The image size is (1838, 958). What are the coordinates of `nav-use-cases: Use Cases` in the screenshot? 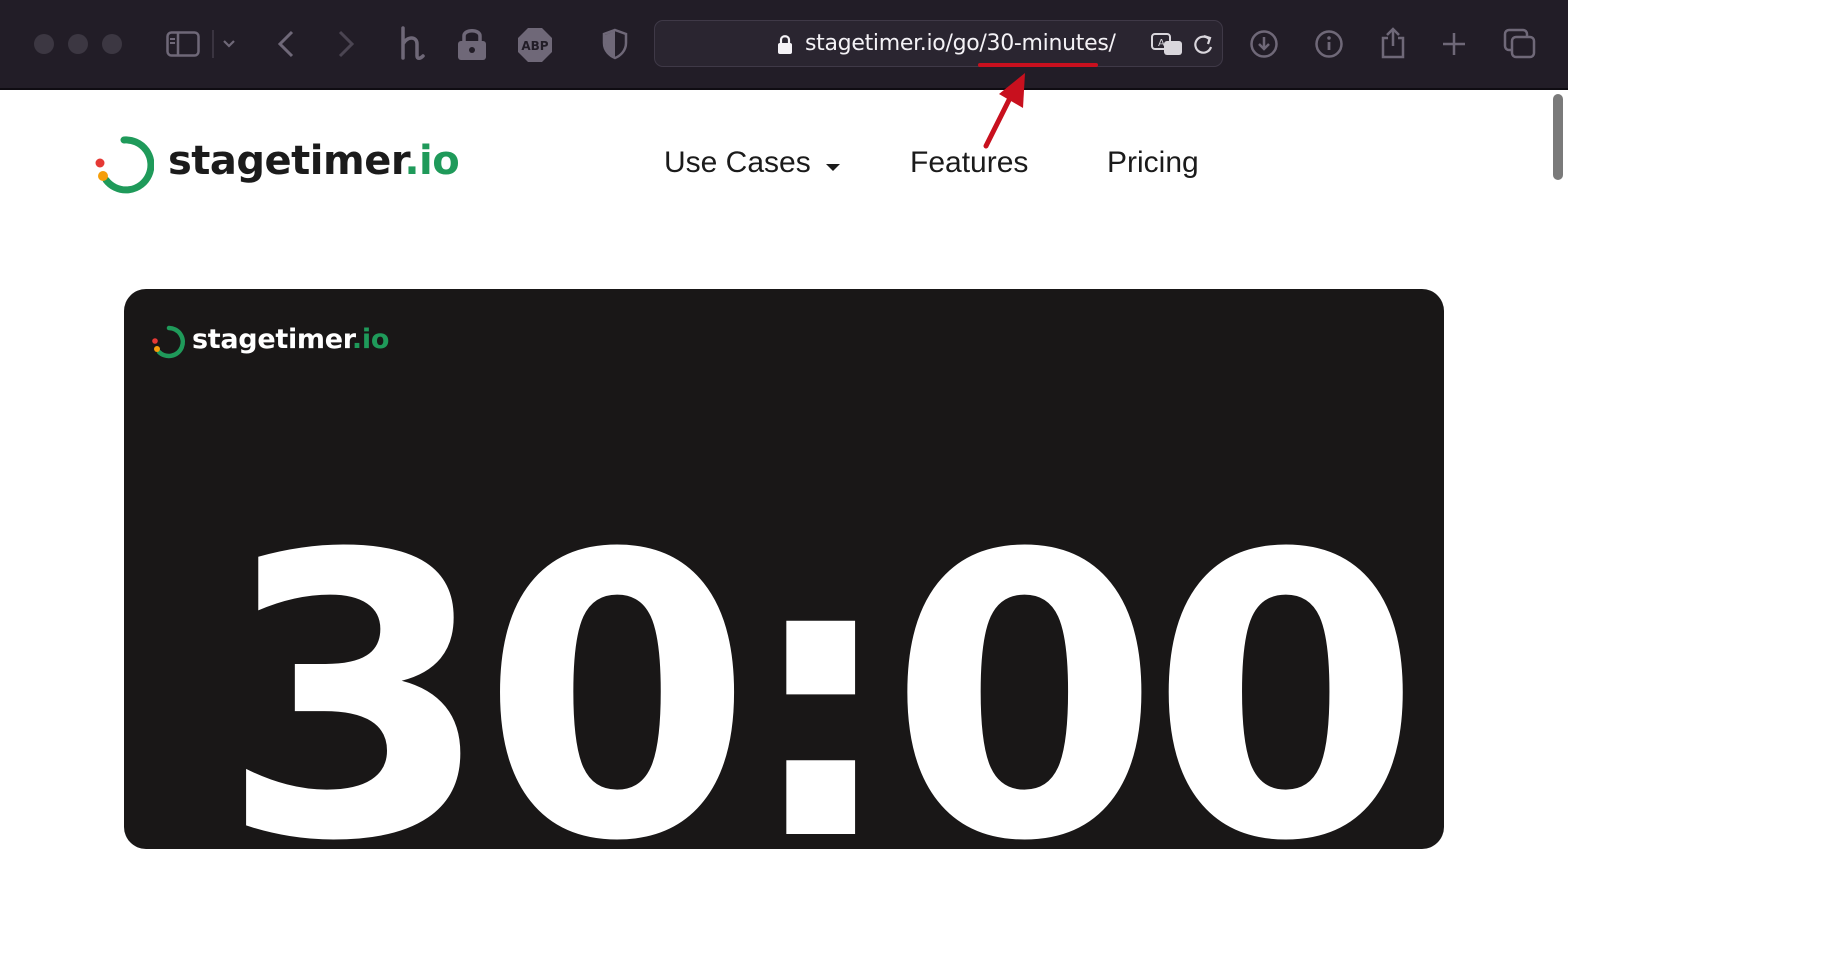 It's located at (737, 163).